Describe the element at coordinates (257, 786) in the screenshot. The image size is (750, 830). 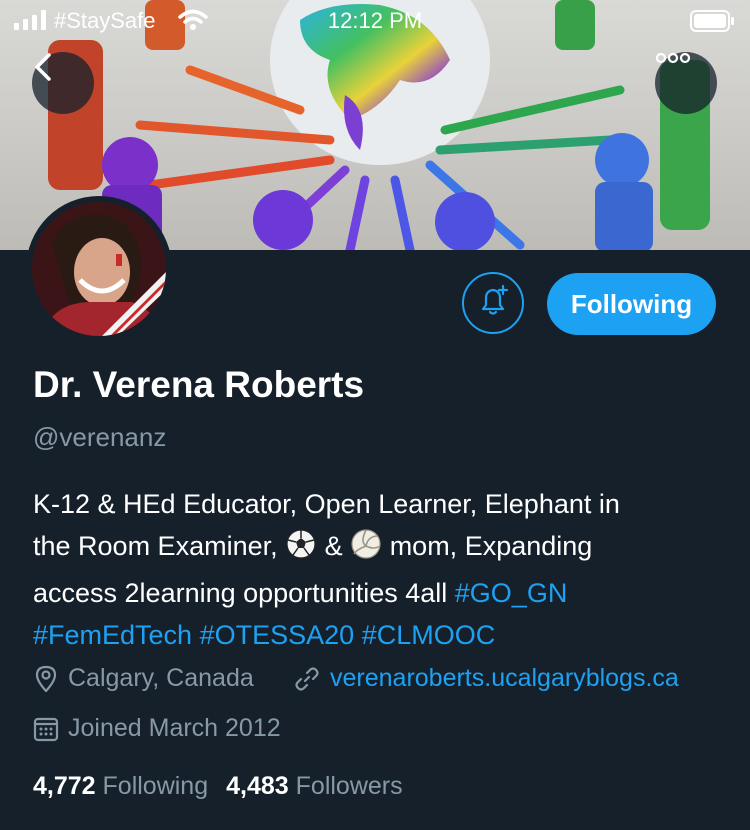
I see `followers-count: 4,483` at that location.